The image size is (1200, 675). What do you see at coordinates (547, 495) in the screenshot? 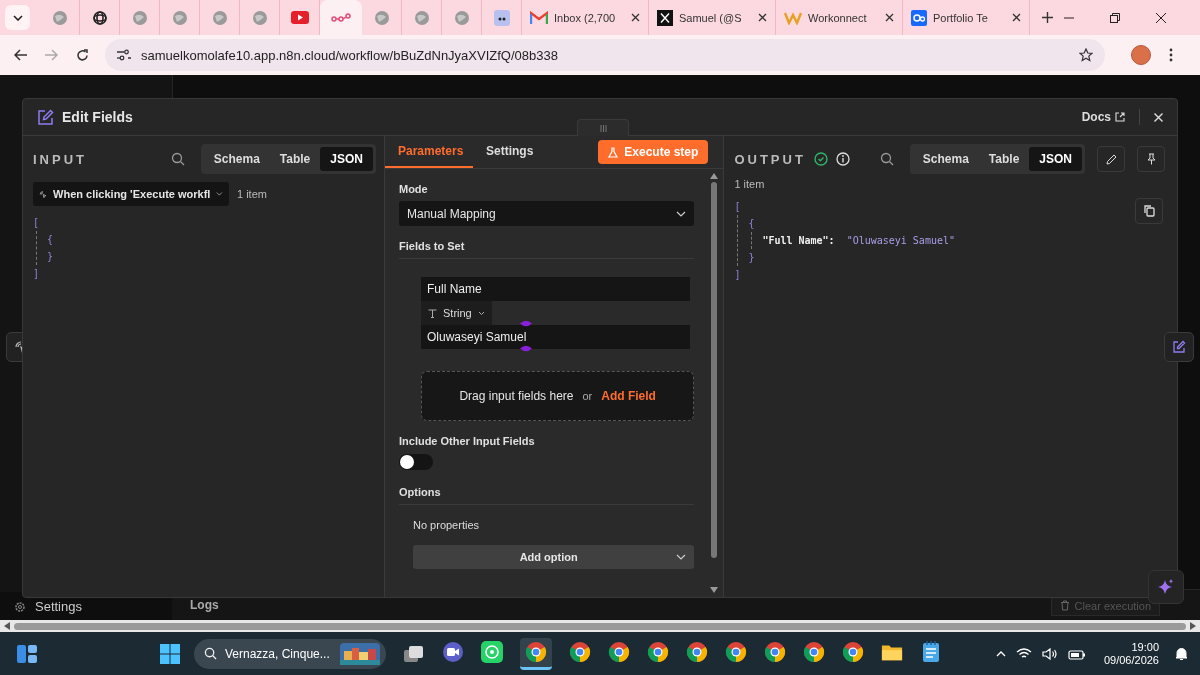
I see `section-heading: Options` at bounding box center [547, 495].